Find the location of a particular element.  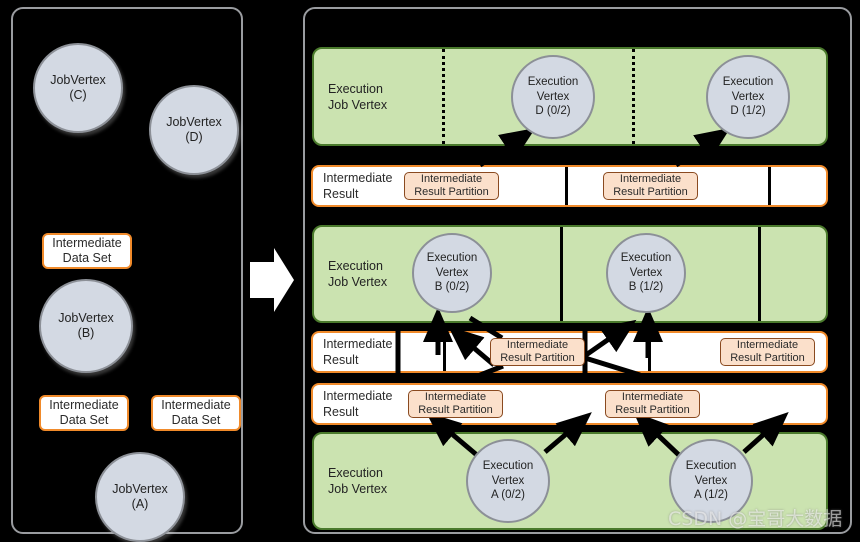

job-vertex-c: JobVertex (C) is located at coordinates (78, 88).